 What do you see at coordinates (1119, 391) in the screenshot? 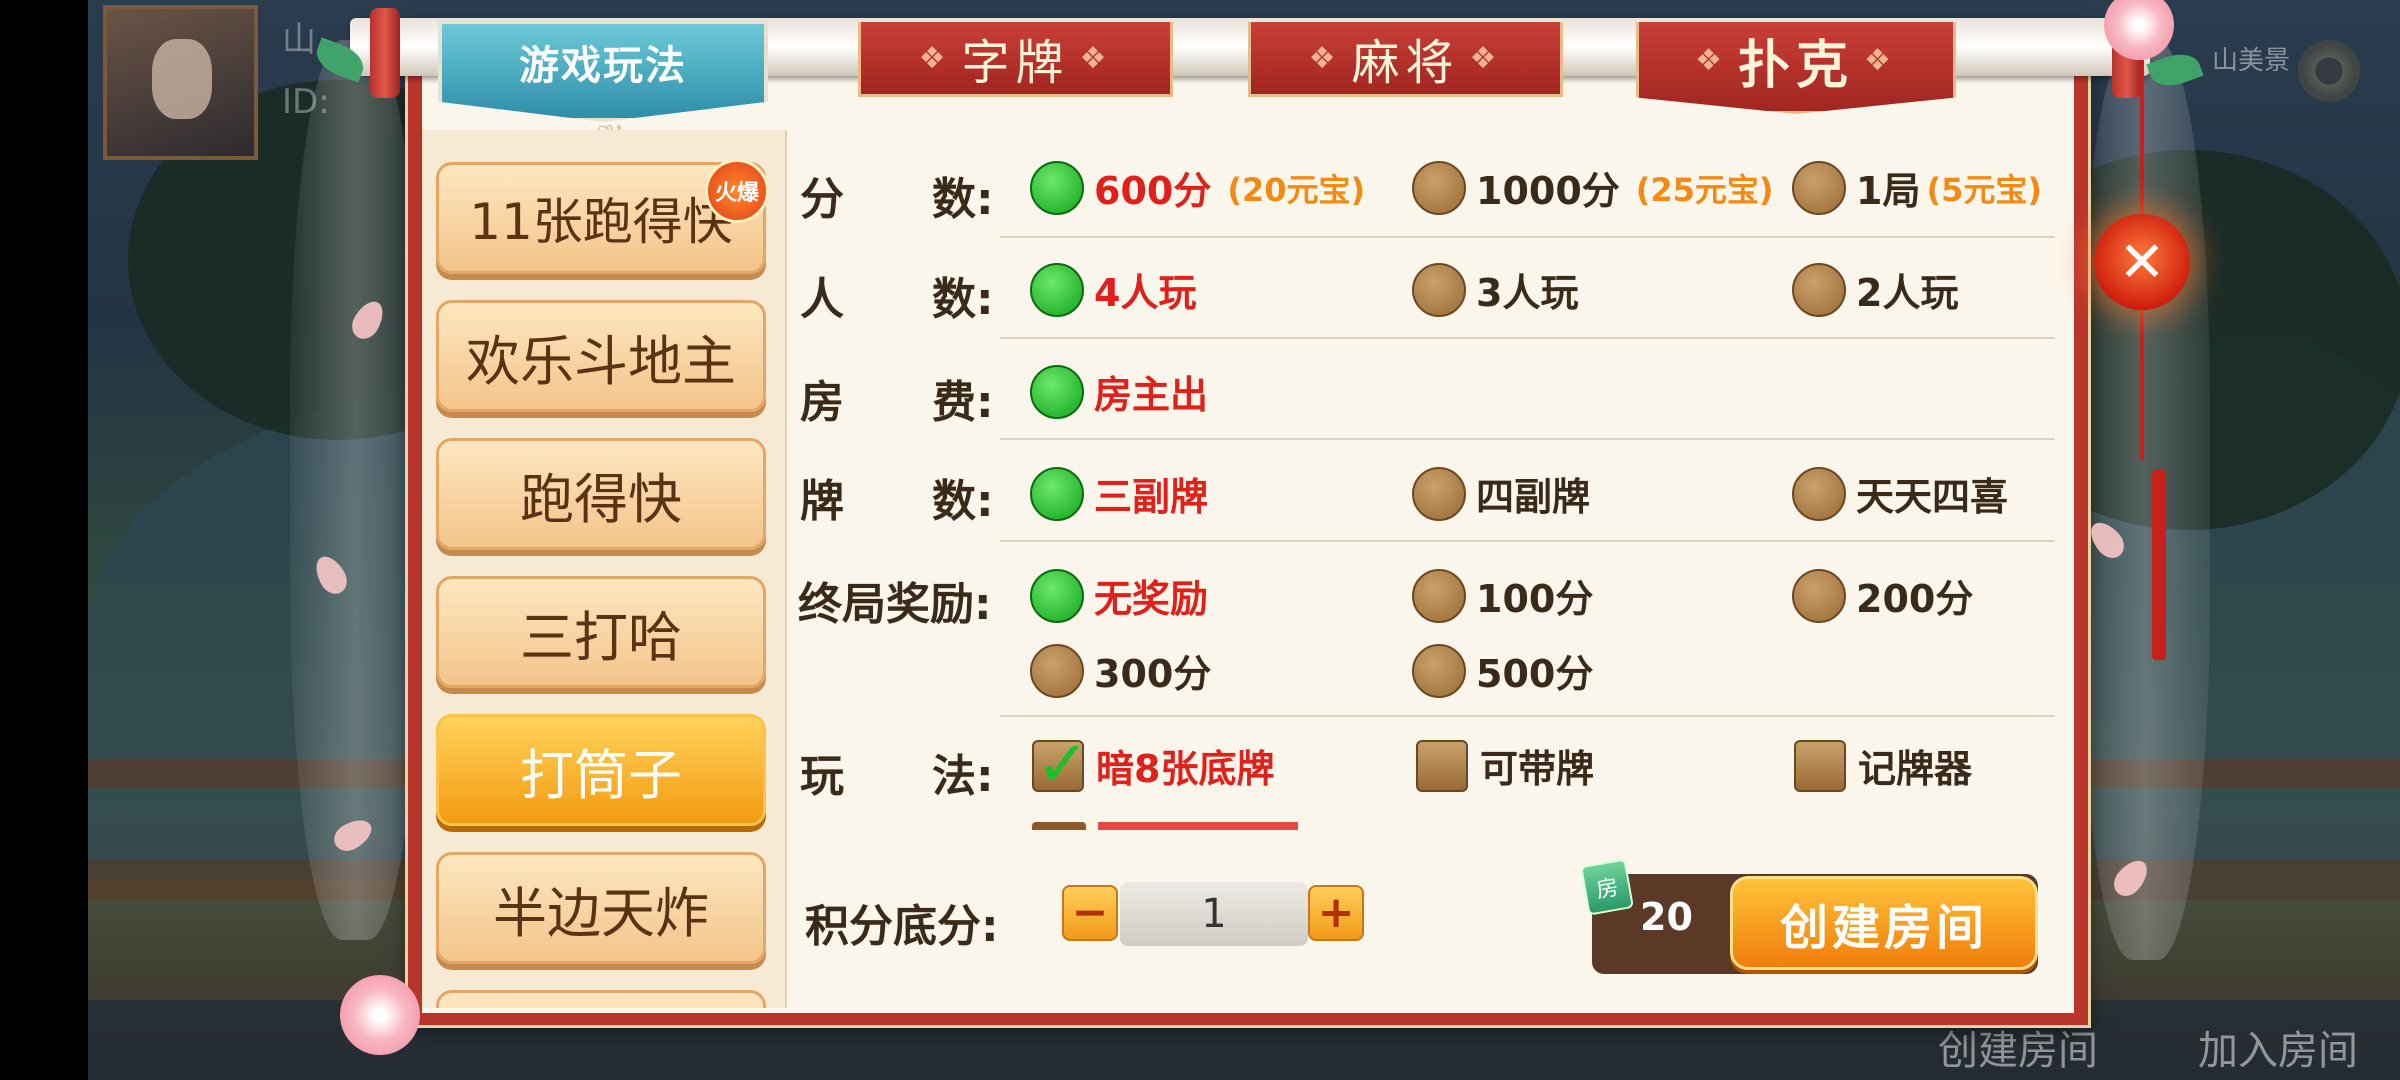
I see `fee-option-host: 房主出` at bounding box center [1119, 391].